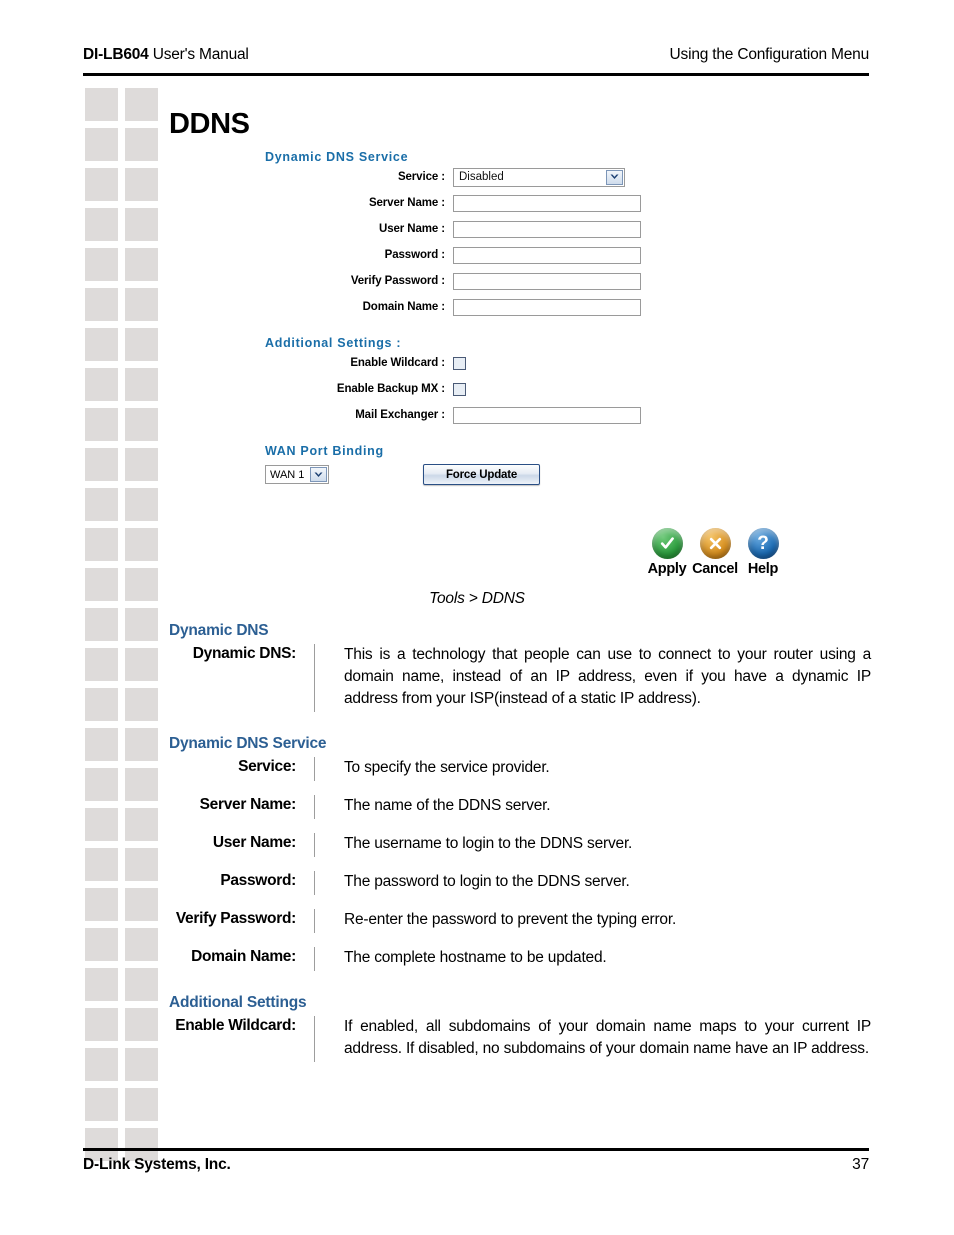 Image resolution: width=954 pixels, height=1235 pixels. Describe the element at coordinates (390, 389) in the screenshot. I see `enable-backup-mx-label: Enable Backup MX :` at that location.